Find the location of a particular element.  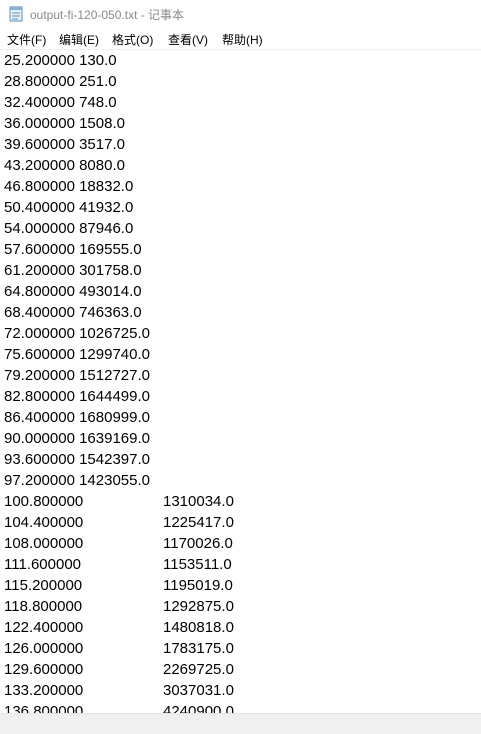

text-line: 28.800000 251.0 is located at coordinates (60, 81).